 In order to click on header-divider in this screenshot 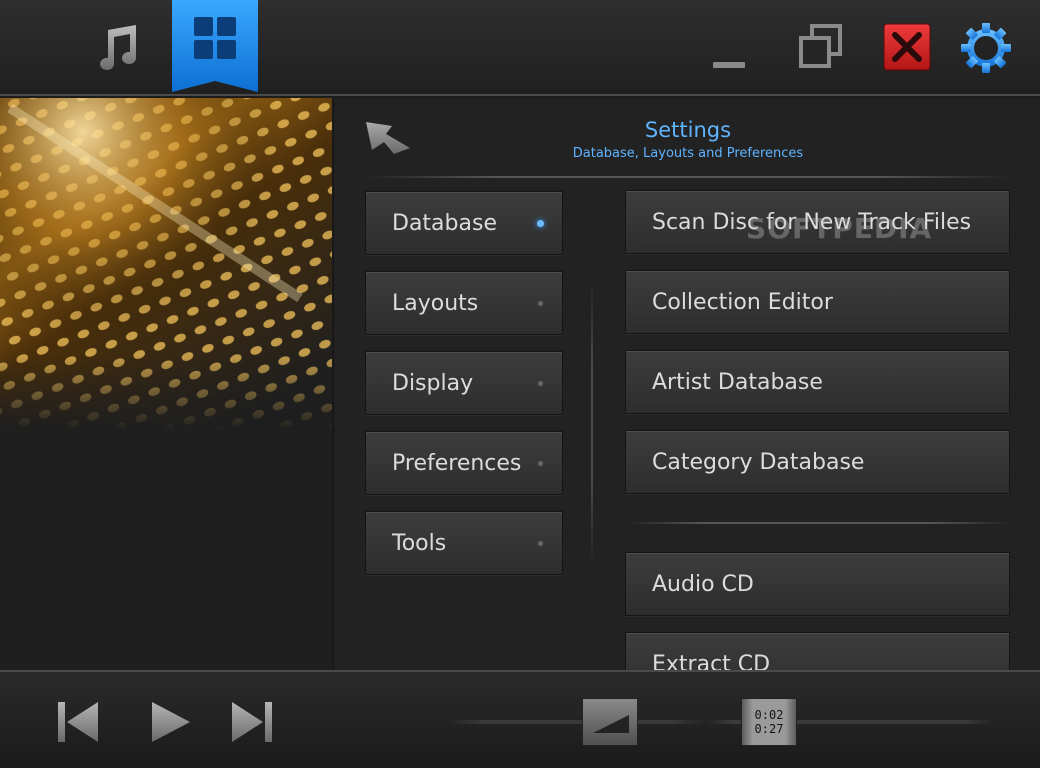, I will do `click(688, 177)`.